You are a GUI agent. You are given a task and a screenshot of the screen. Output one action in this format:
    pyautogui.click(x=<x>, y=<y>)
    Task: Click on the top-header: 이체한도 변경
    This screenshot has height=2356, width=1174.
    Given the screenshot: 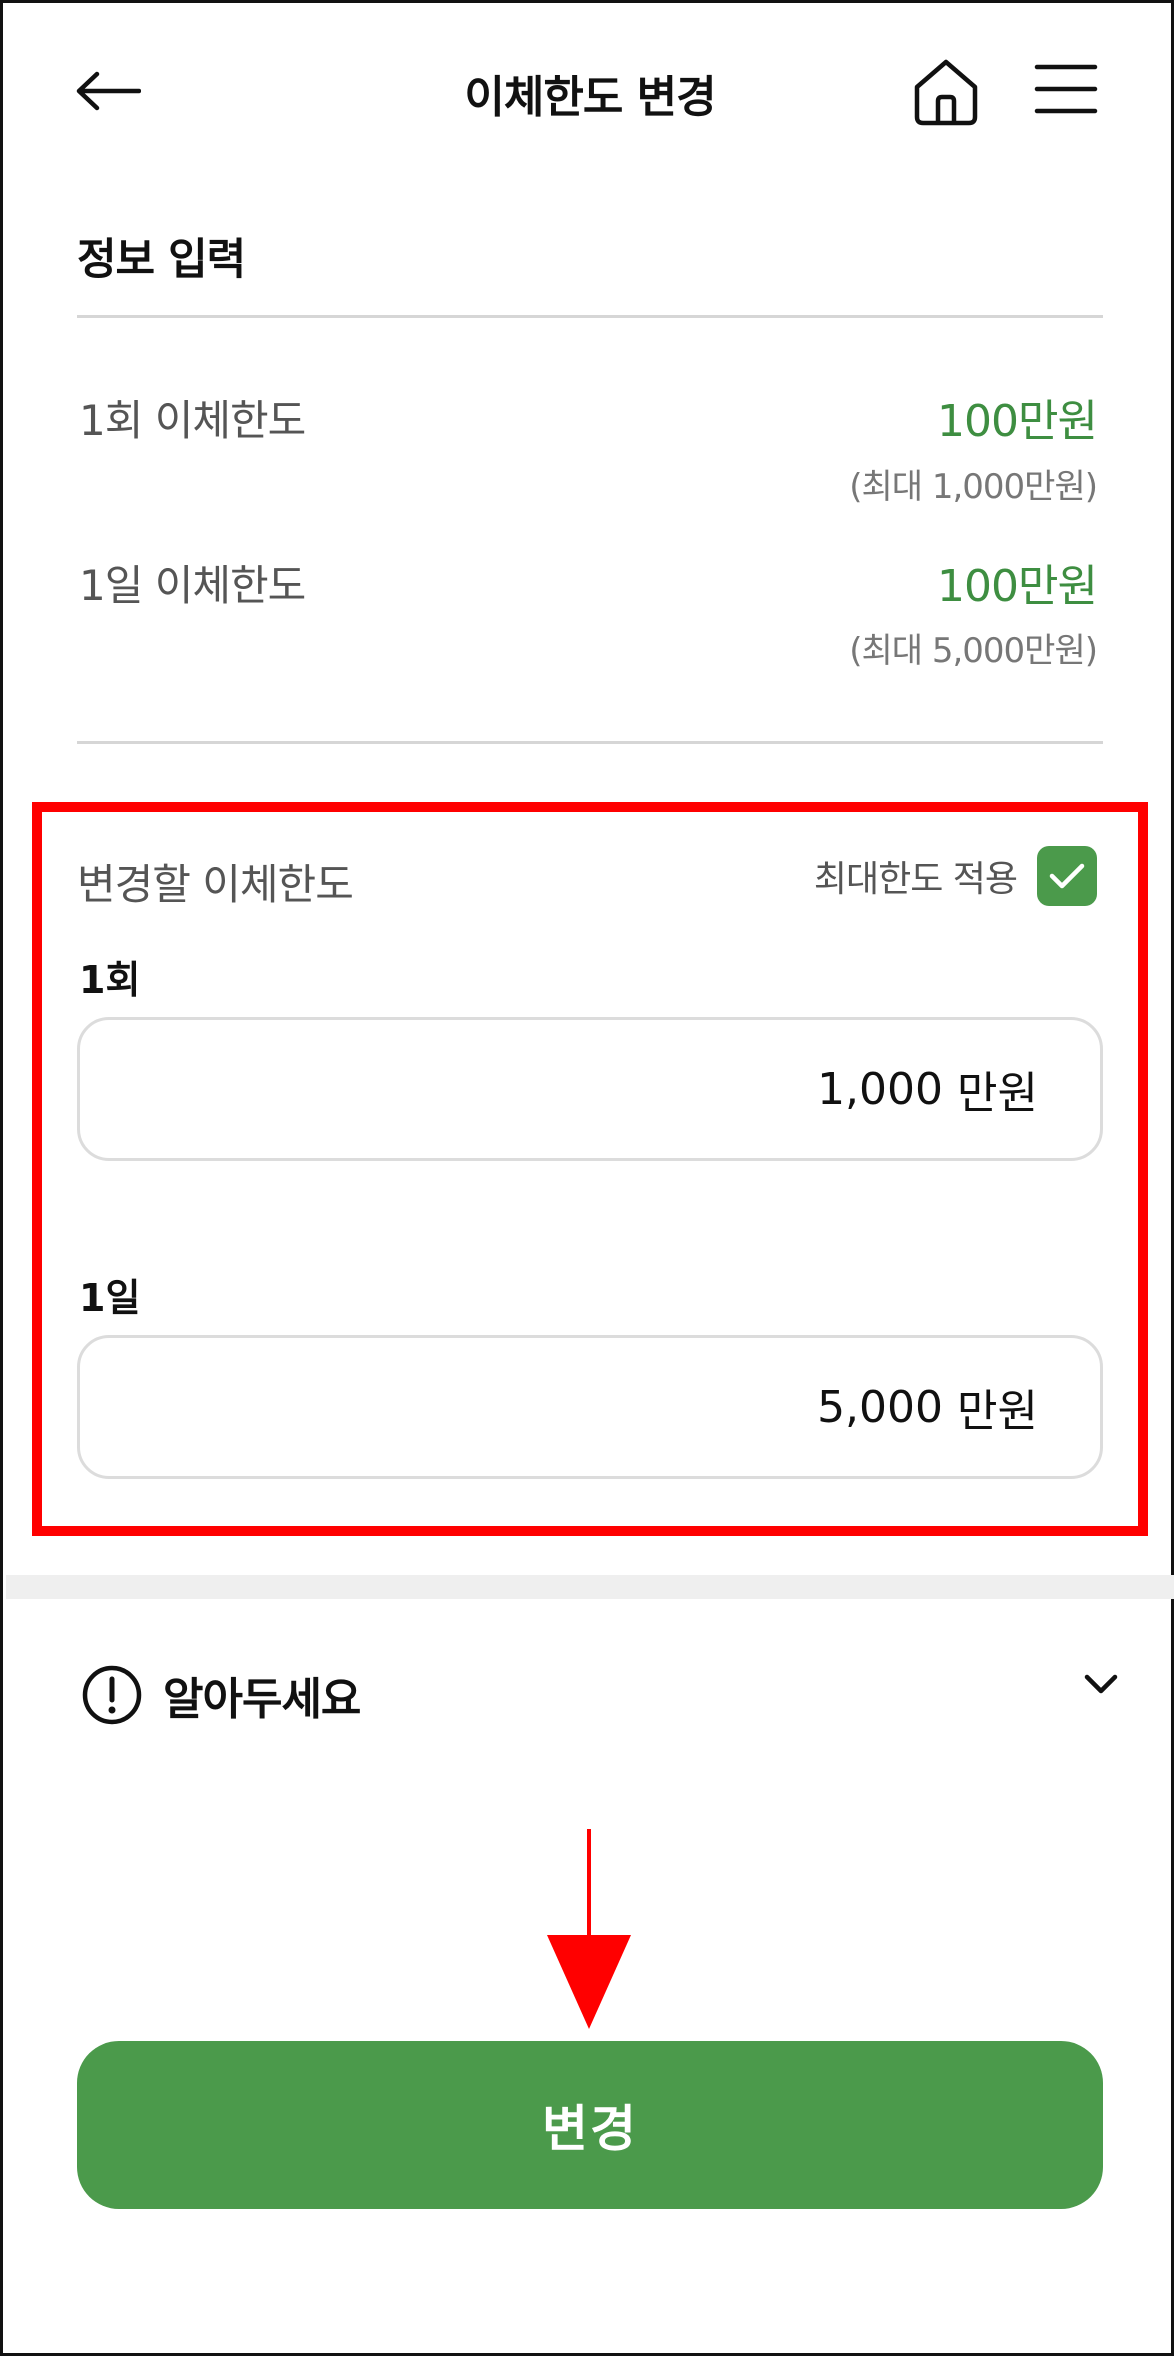 What is the action you would take?
    pyautogui.click(x=588, y=93)
    